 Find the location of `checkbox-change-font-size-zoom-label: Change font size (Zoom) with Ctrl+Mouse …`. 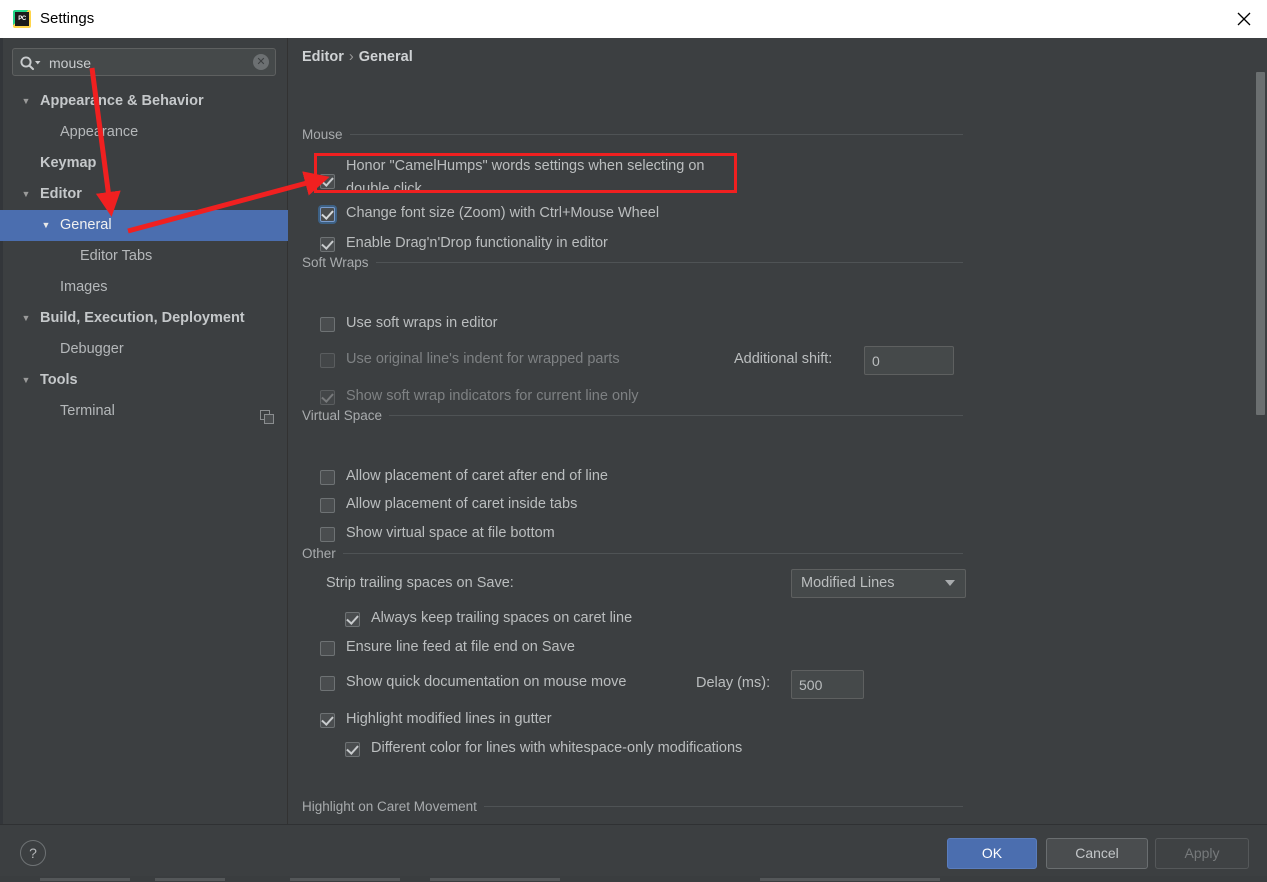

checkbox-change-font-size-zoom-label: Change font size (Zoom) with Ctrl+Mouse … is located at coordinates (503, 213).